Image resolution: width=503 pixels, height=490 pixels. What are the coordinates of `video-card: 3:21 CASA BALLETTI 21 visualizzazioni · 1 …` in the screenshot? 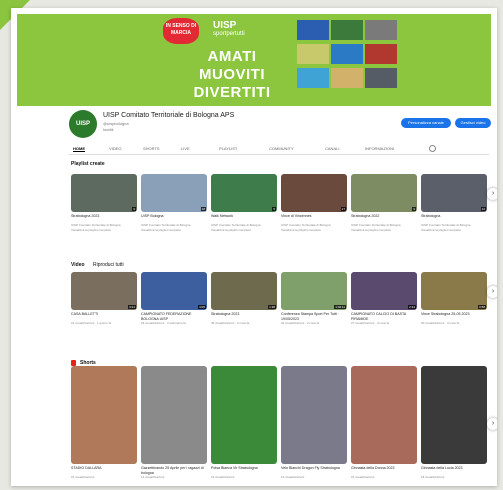 It's located at (104, 303).